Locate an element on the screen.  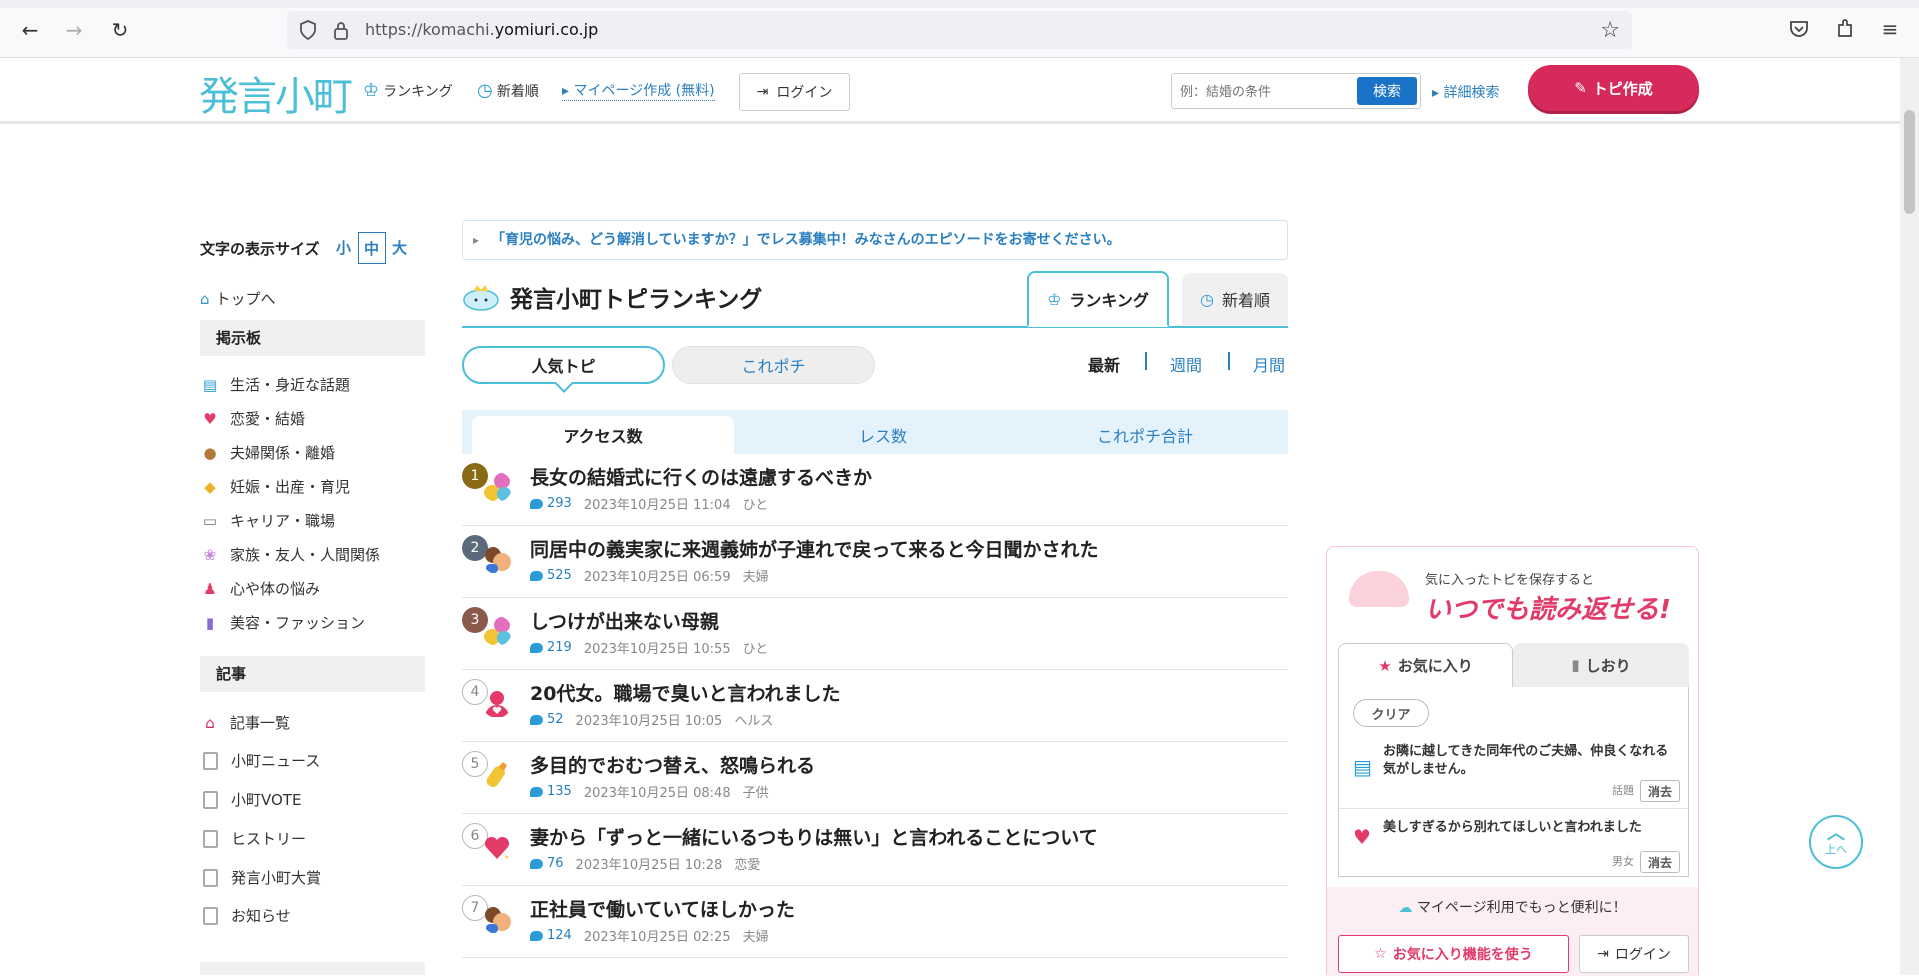
topic-category: 子供 is located at coordinates (755, 793).